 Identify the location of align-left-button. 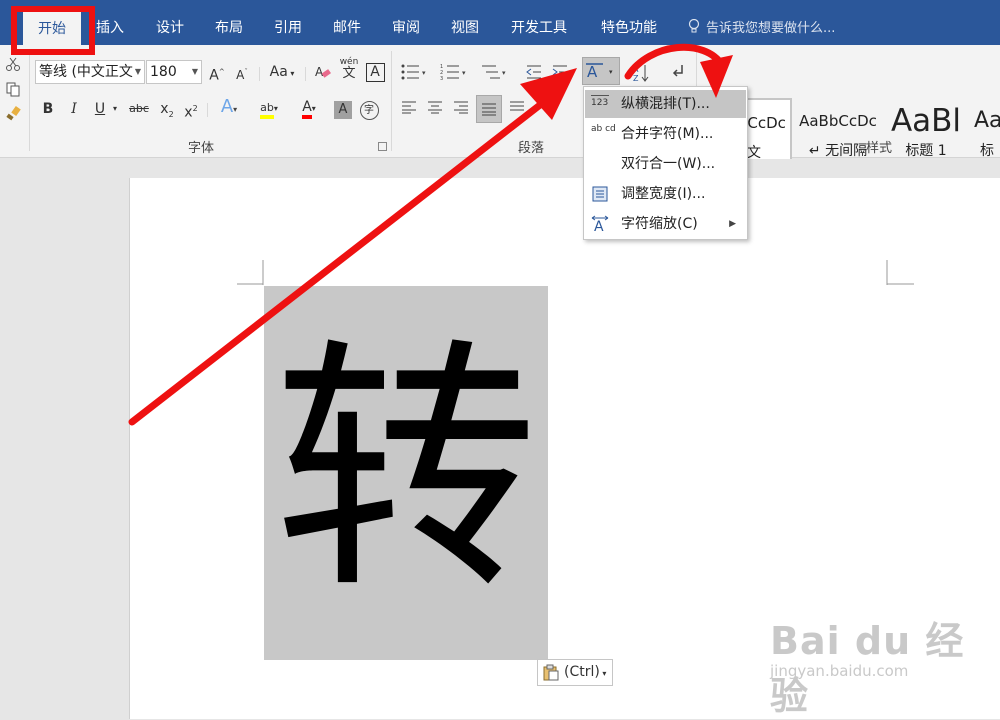
(409, 109).